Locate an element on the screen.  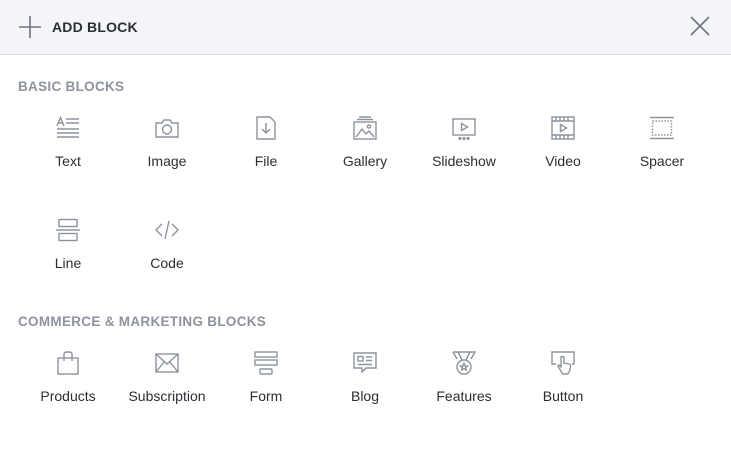
header-bar: ADD BLOCK is located at coordinates (365, 27).